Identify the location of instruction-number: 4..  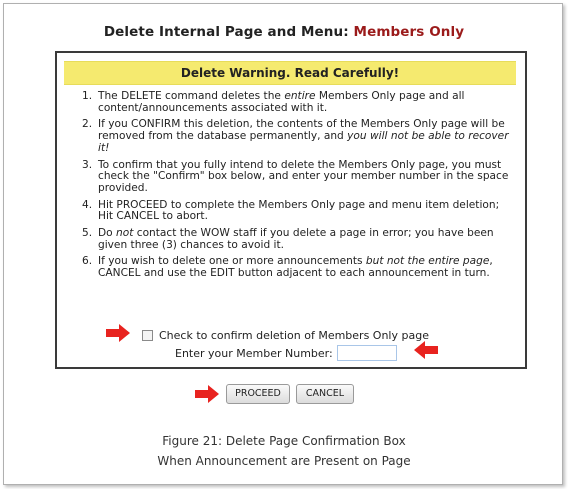
(87, 204).